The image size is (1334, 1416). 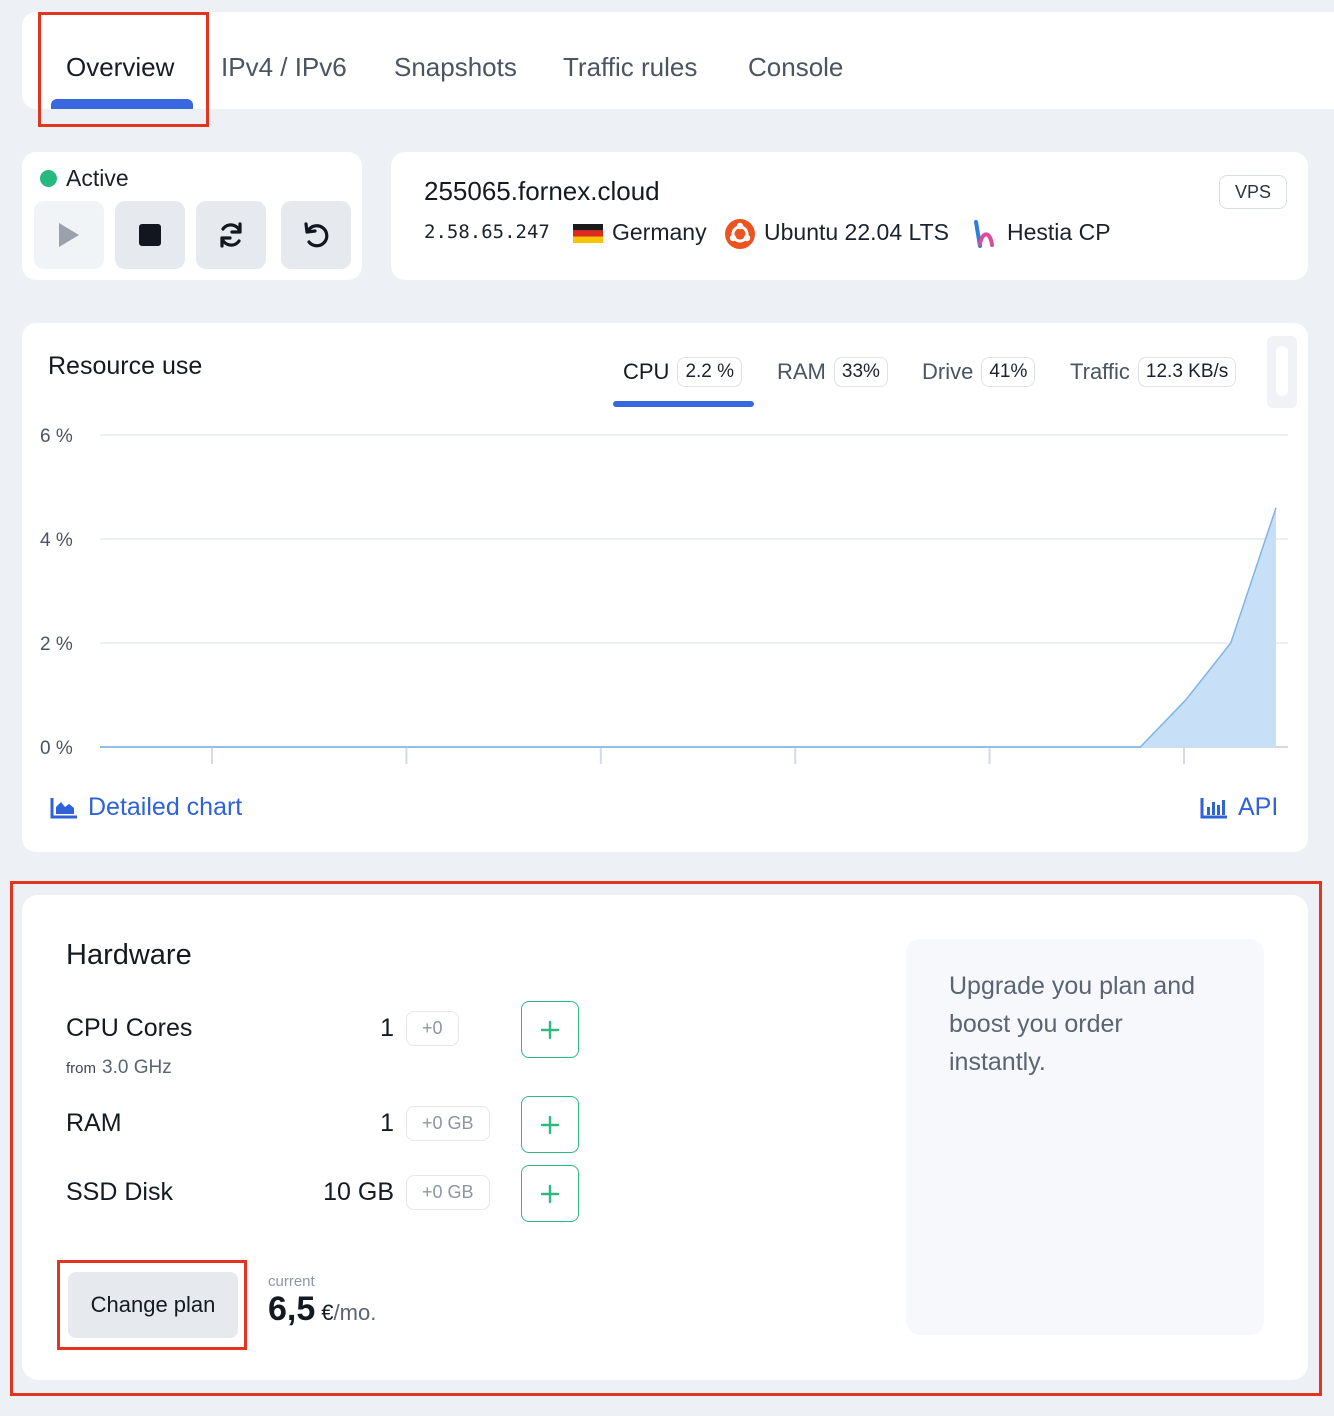 What do you see at coordinates (455, 67) in the screenshot?
I see `tab-snapshots: Snapshots` at bounding box center [455, 67].